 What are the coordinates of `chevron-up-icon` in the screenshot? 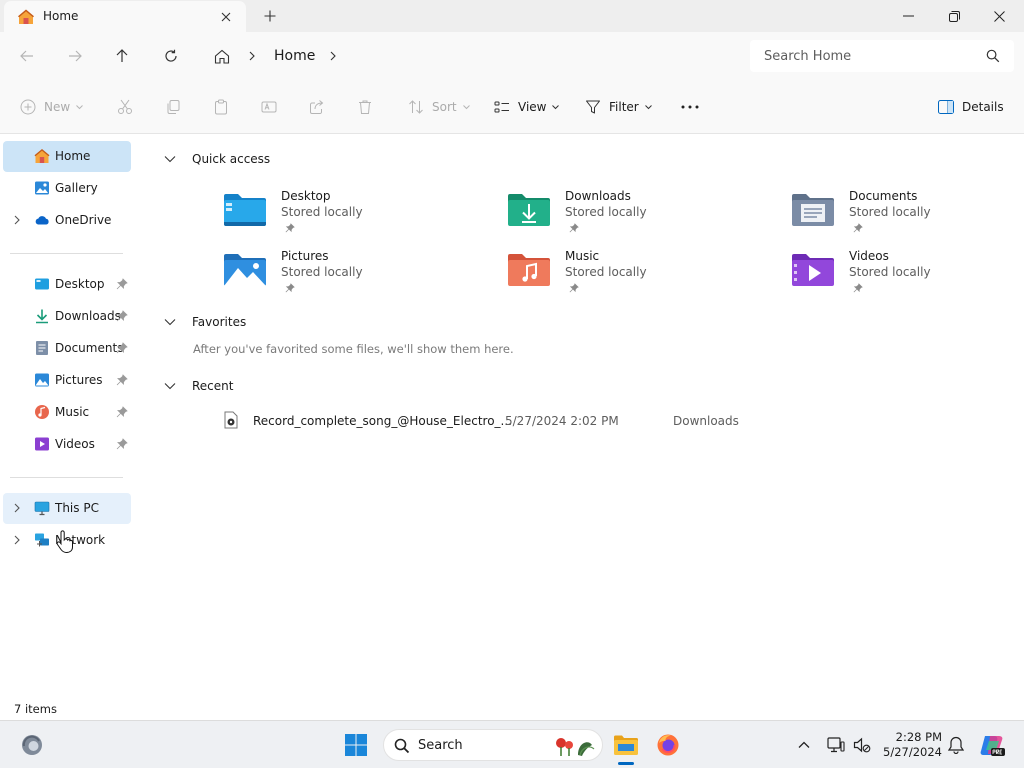 It's located at (804, 744).